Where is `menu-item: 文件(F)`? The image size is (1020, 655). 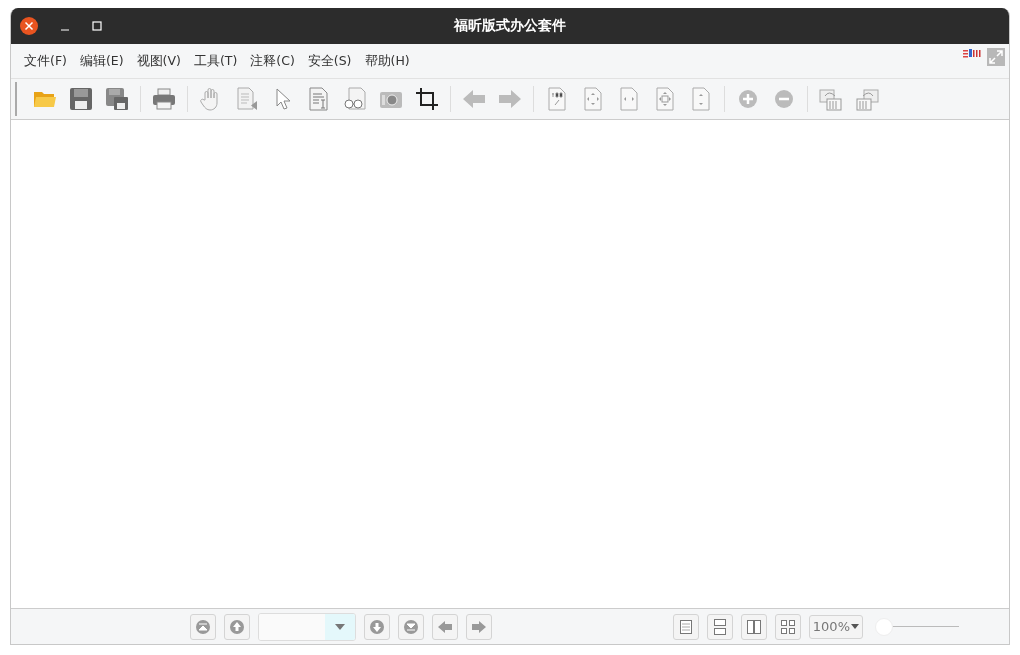
menu-item: 文件(F) is located at coordinates (49, 61).